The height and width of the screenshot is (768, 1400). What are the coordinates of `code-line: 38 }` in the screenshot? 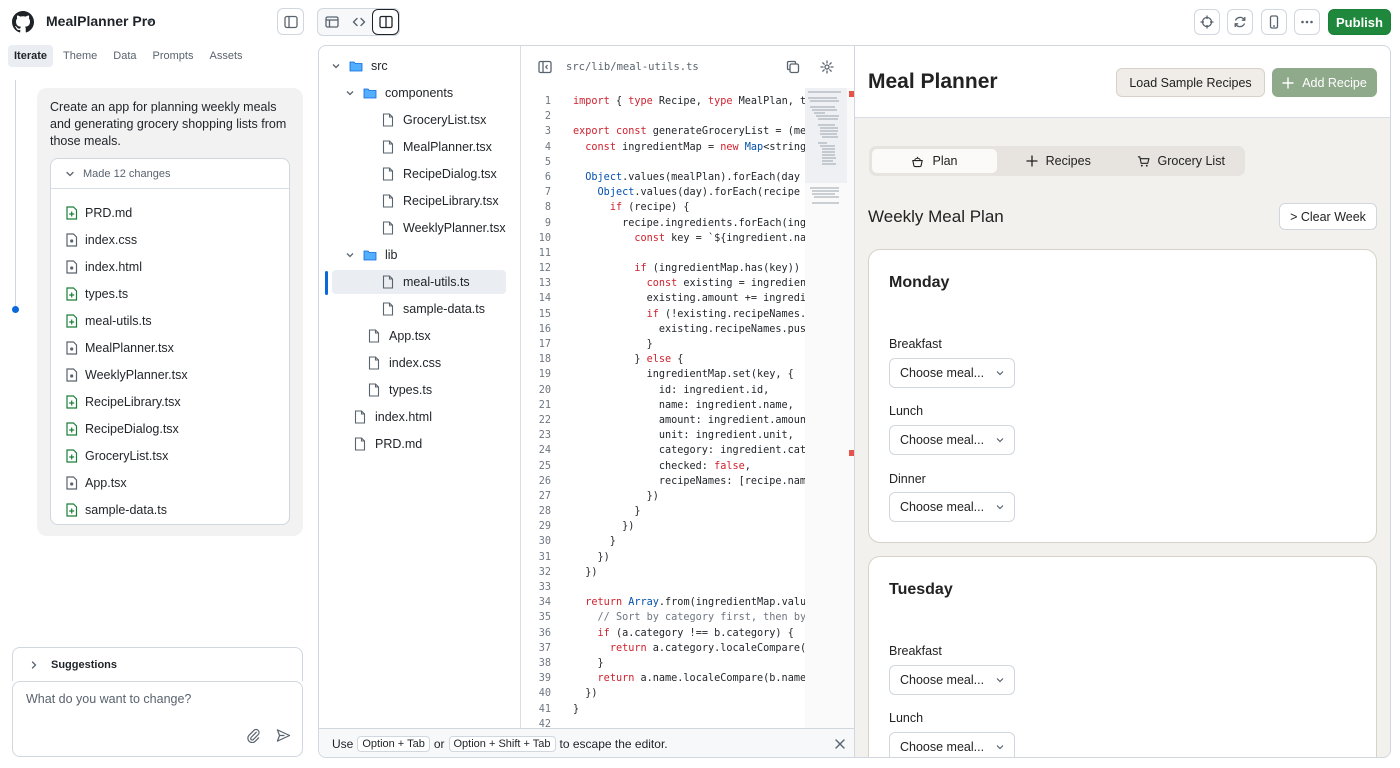 It's located at (663, 663).